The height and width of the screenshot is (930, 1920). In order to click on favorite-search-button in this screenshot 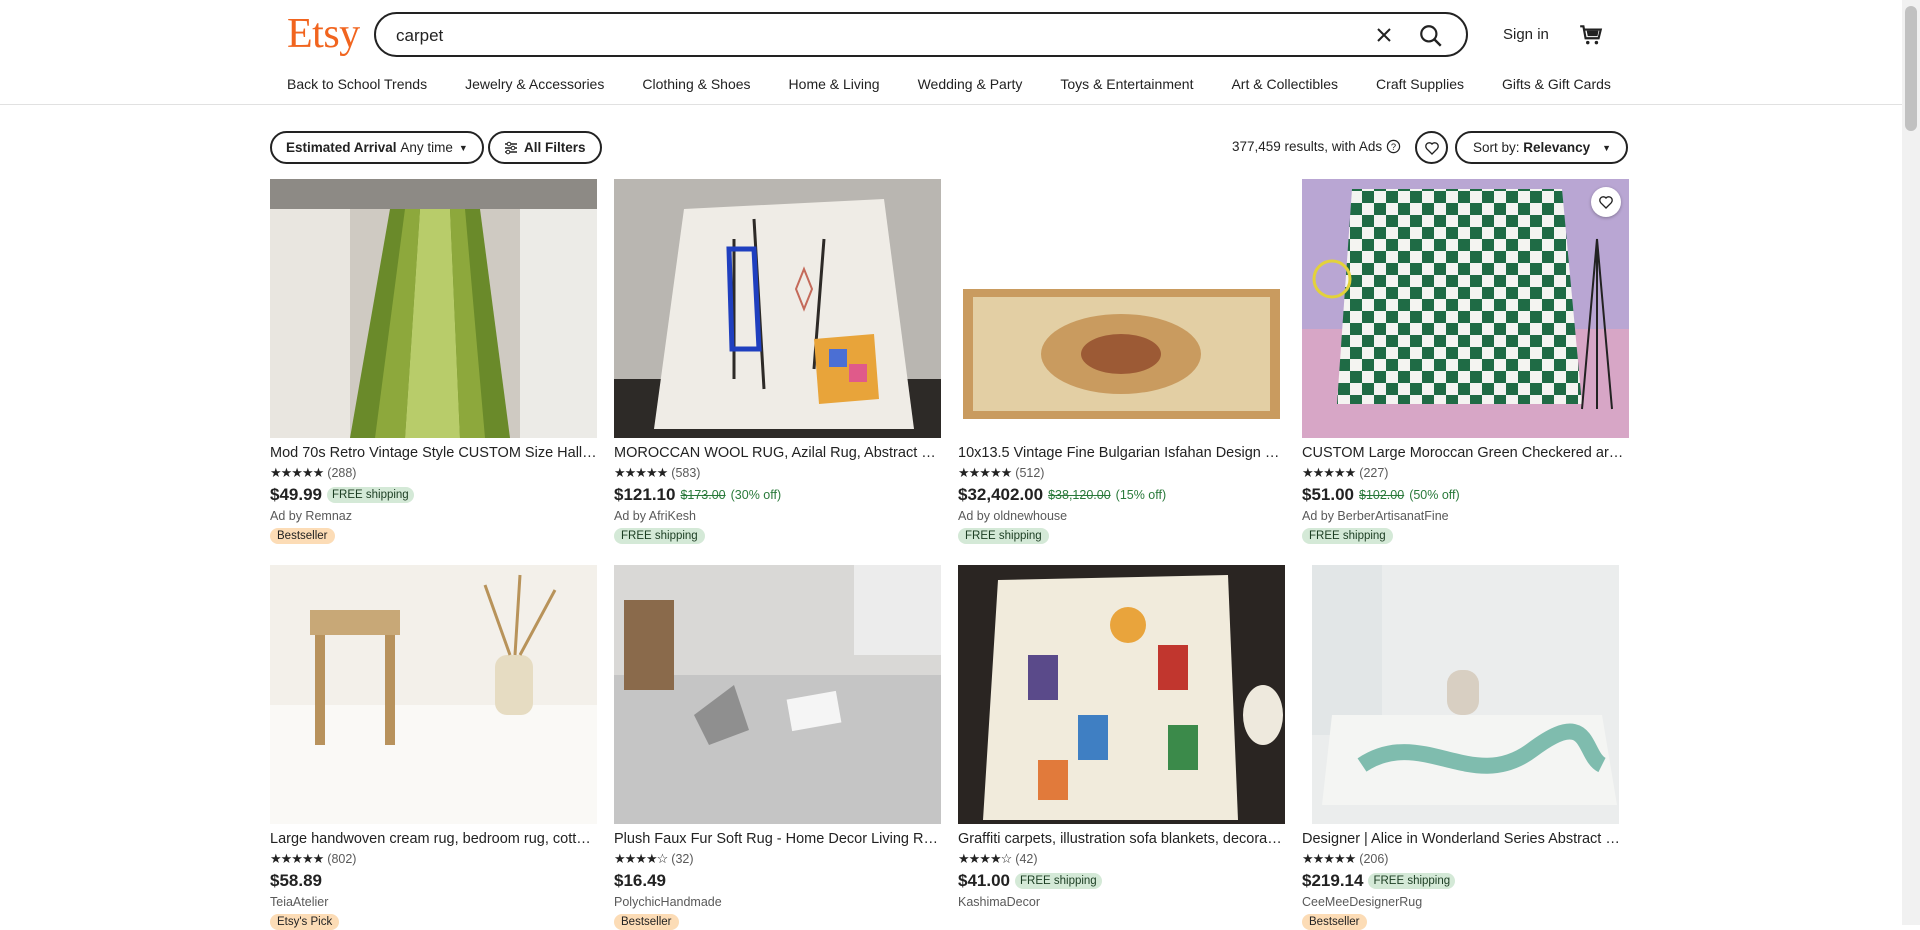, I will do `click(1431, 147)`.